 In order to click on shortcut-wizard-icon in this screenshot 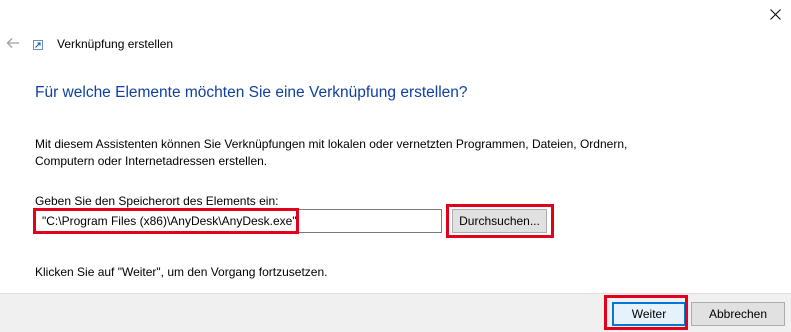, I will do `click(38, 44)`.